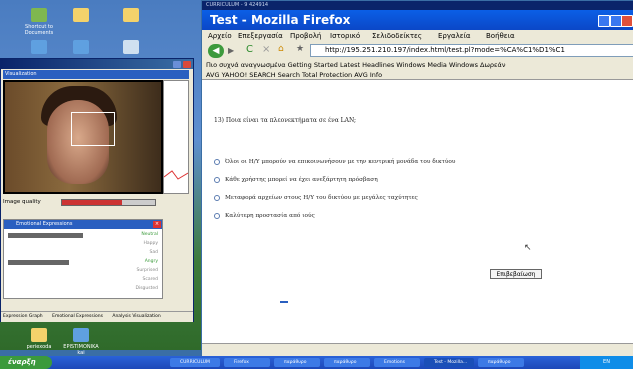 This screenshot has width=633, height=369. Describe the element at coordinates (397, 362) in the screenshot. I see `taskbar-button: Emotions` at that location.